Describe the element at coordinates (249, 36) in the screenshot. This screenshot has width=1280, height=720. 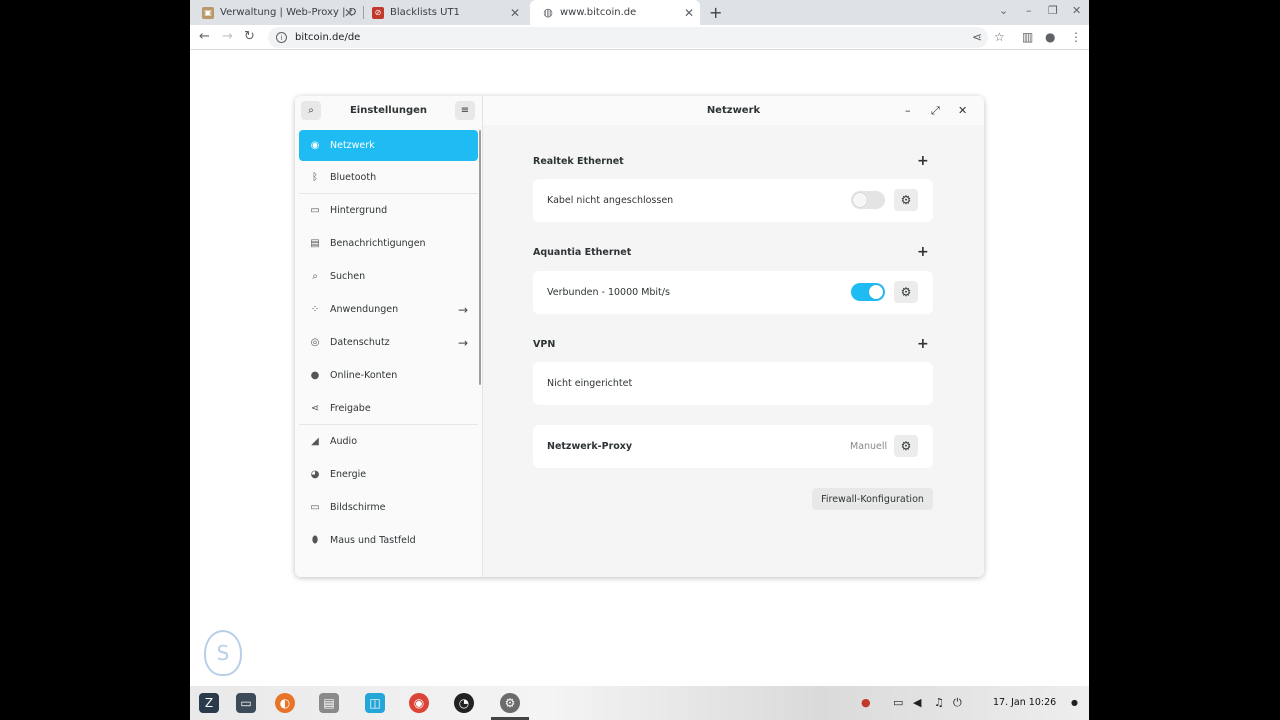
I see `reload-icon: ↻` at that location.